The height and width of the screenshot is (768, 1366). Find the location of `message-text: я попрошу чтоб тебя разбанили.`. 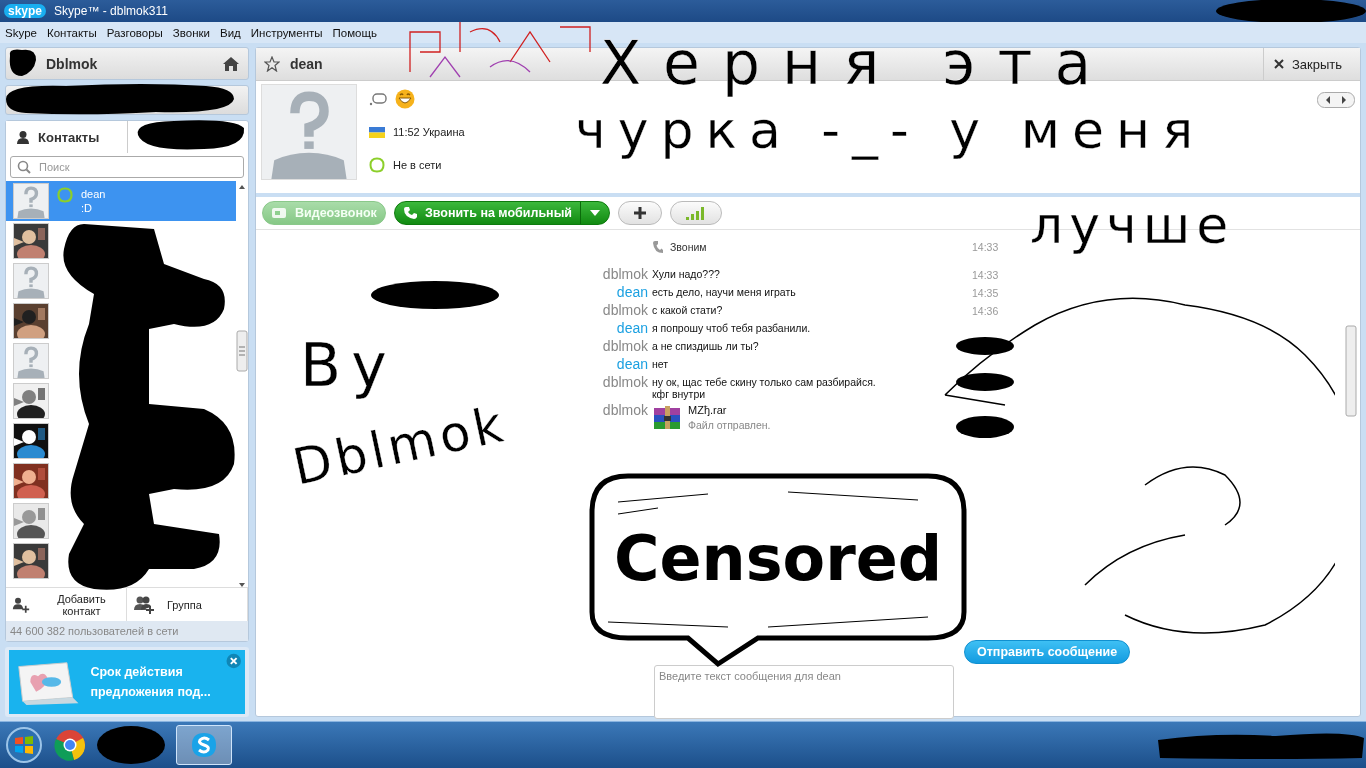

message-text: я попрошу чтоб тебя разбанили. is located at coordinates (732, 327).